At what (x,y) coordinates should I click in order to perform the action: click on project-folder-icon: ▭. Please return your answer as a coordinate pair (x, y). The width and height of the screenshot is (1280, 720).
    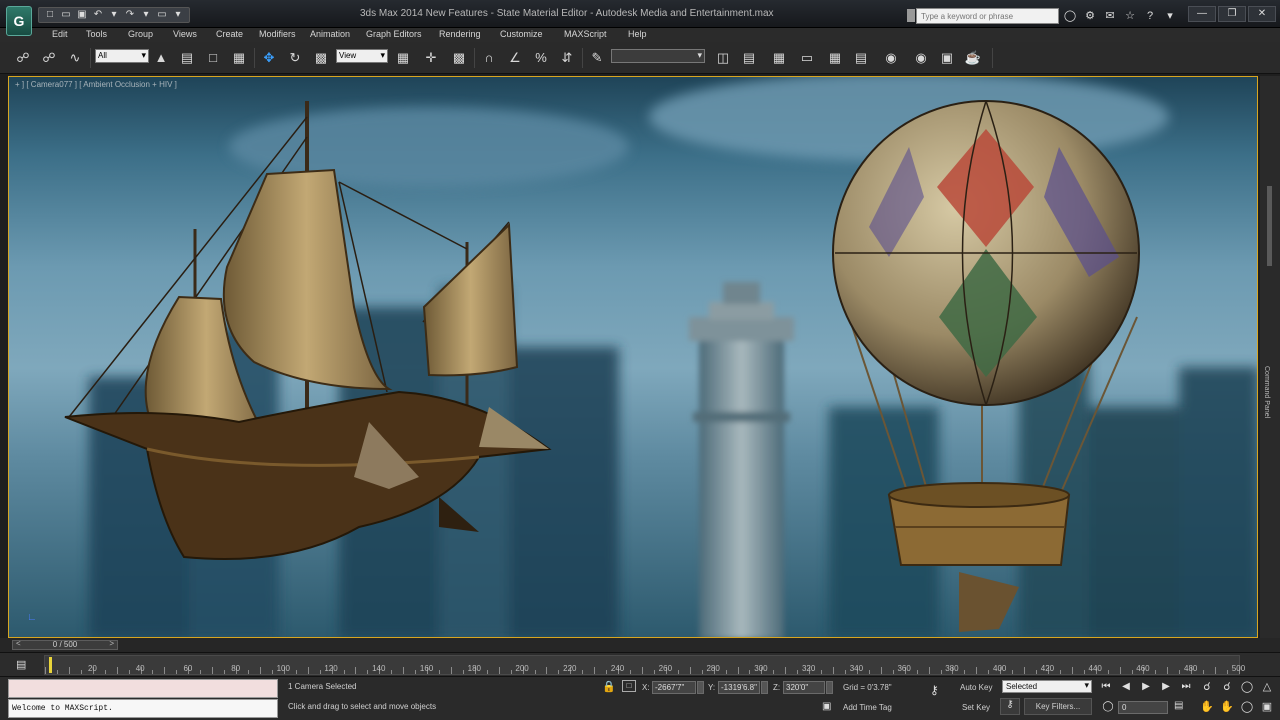
    Looking at the image, I should click on (162, 15).